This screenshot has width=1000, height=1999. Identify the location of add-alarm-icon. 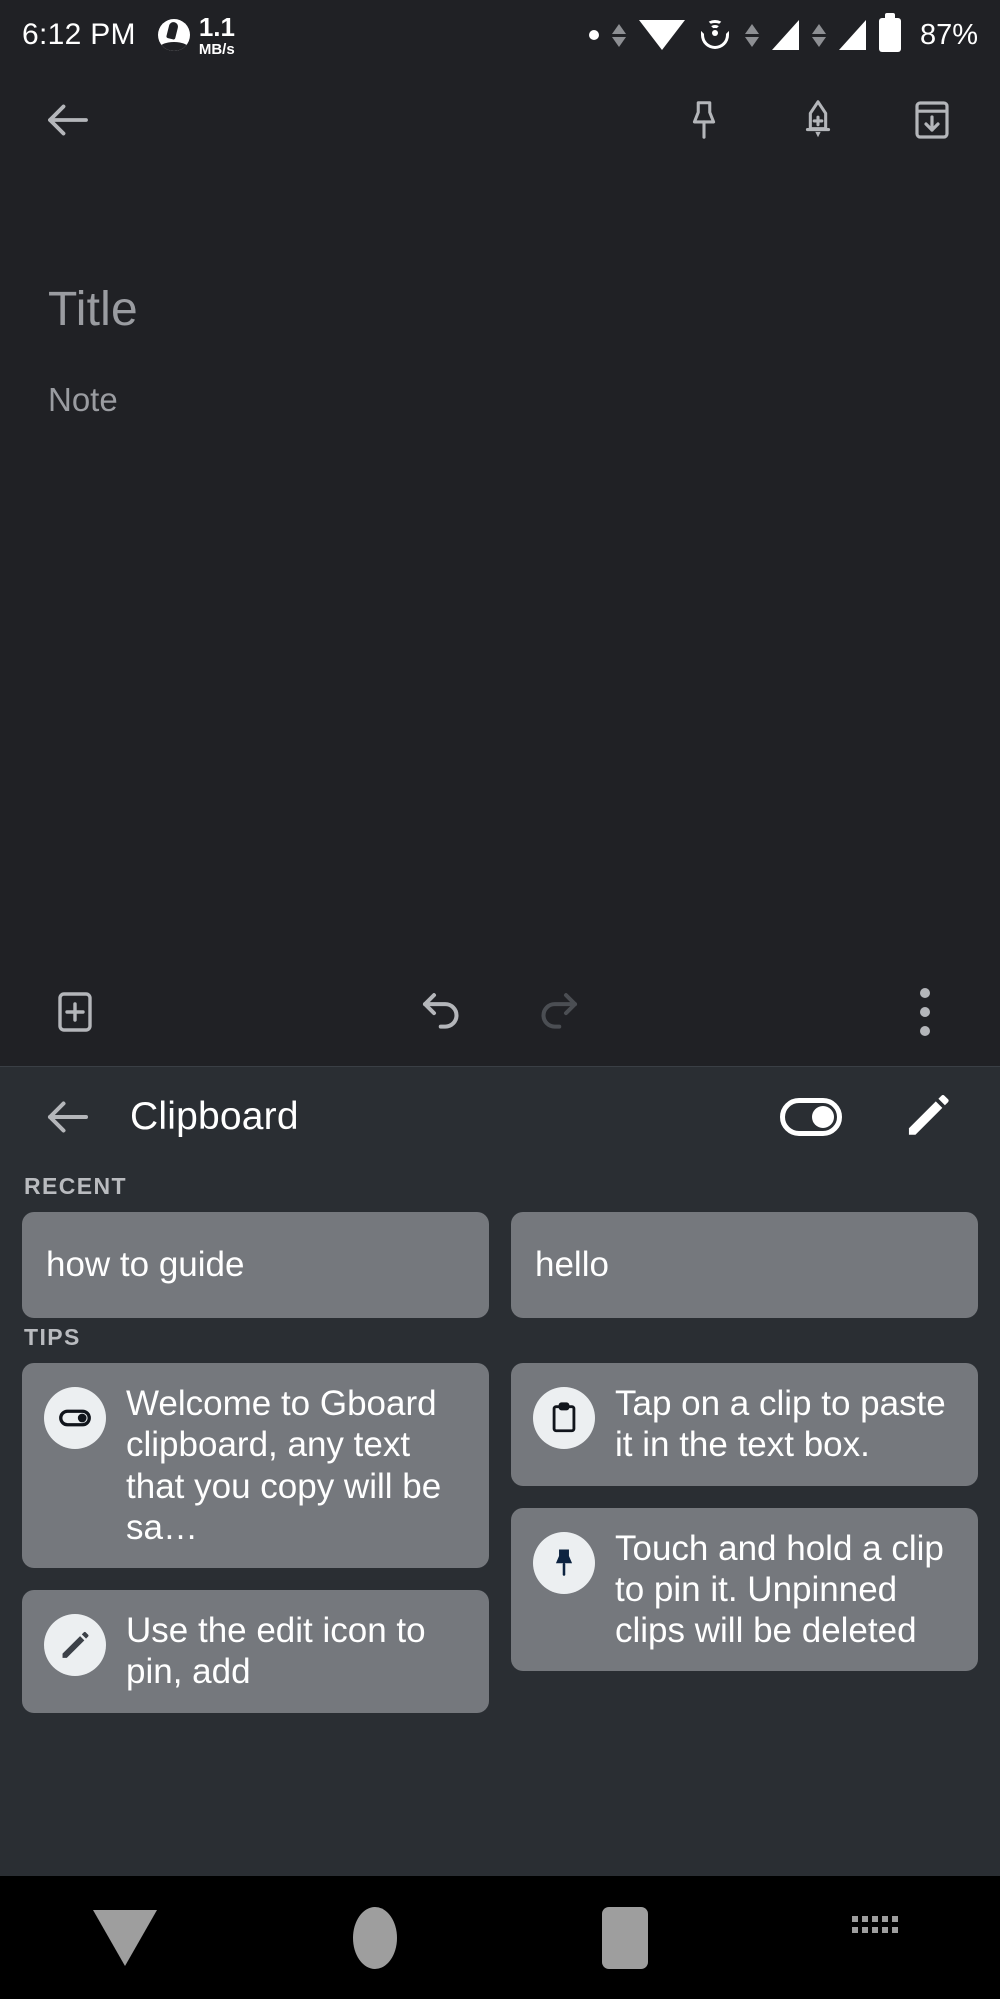
(818, 119).